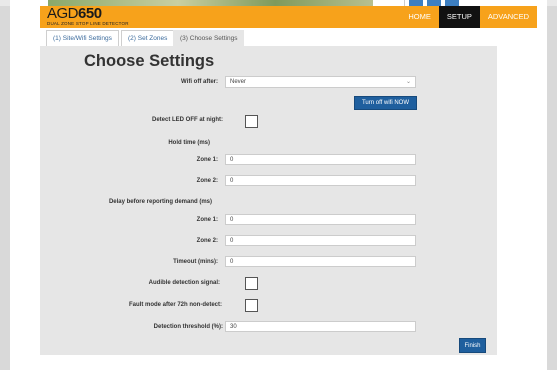 The width and height of the screenshot is (557, 370). I want to click on nav-advanced: ADVANCED, so click(508, 17).